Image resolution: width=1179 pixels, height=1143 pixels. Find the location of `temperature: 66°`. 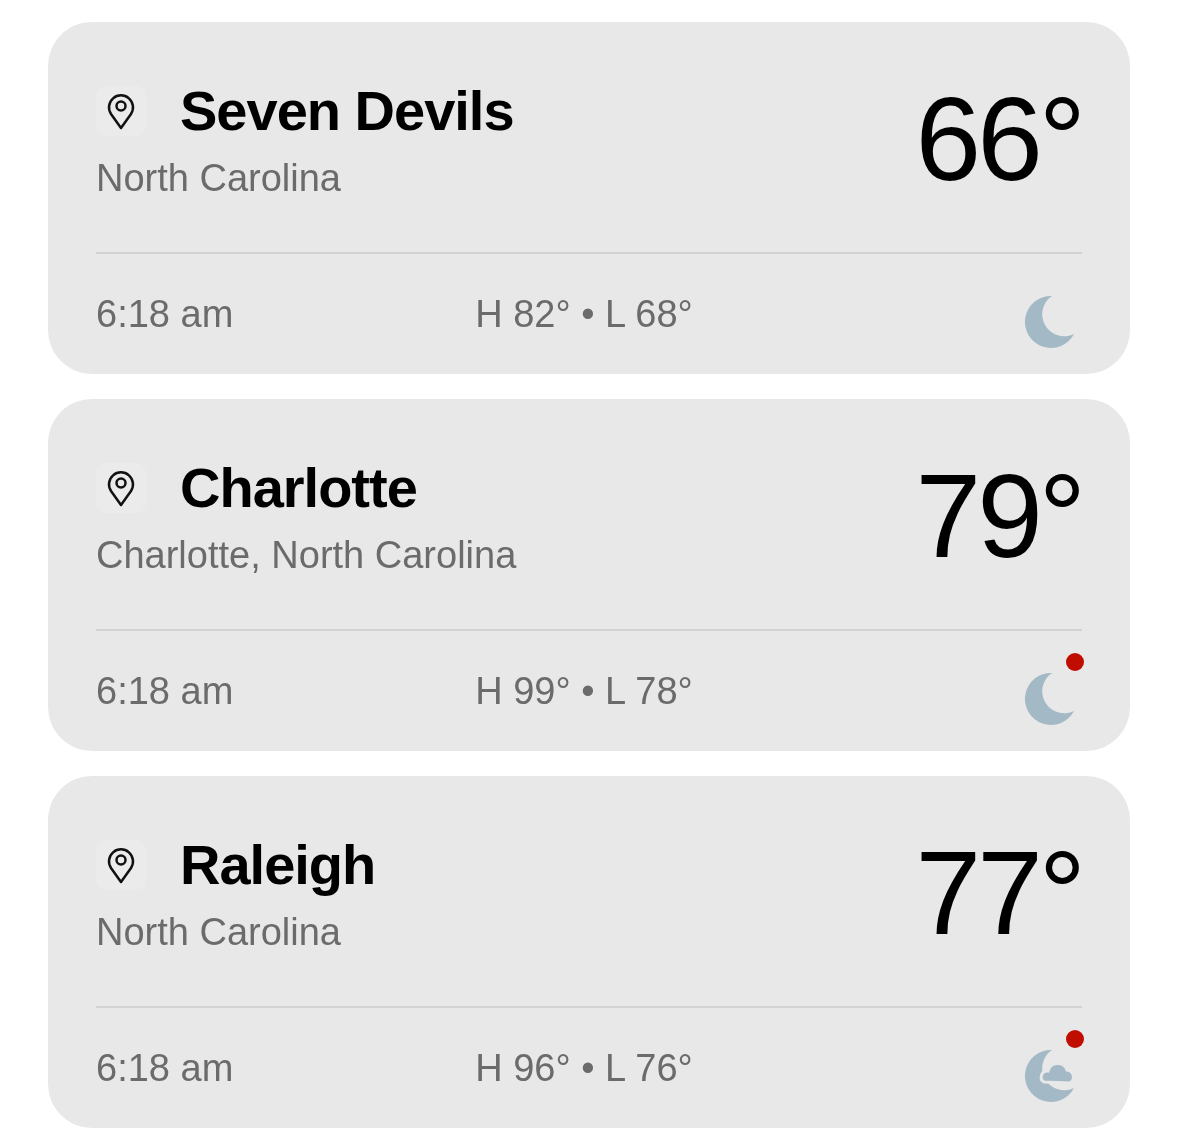

temperature: 66° is located at coordinates (998, 139).